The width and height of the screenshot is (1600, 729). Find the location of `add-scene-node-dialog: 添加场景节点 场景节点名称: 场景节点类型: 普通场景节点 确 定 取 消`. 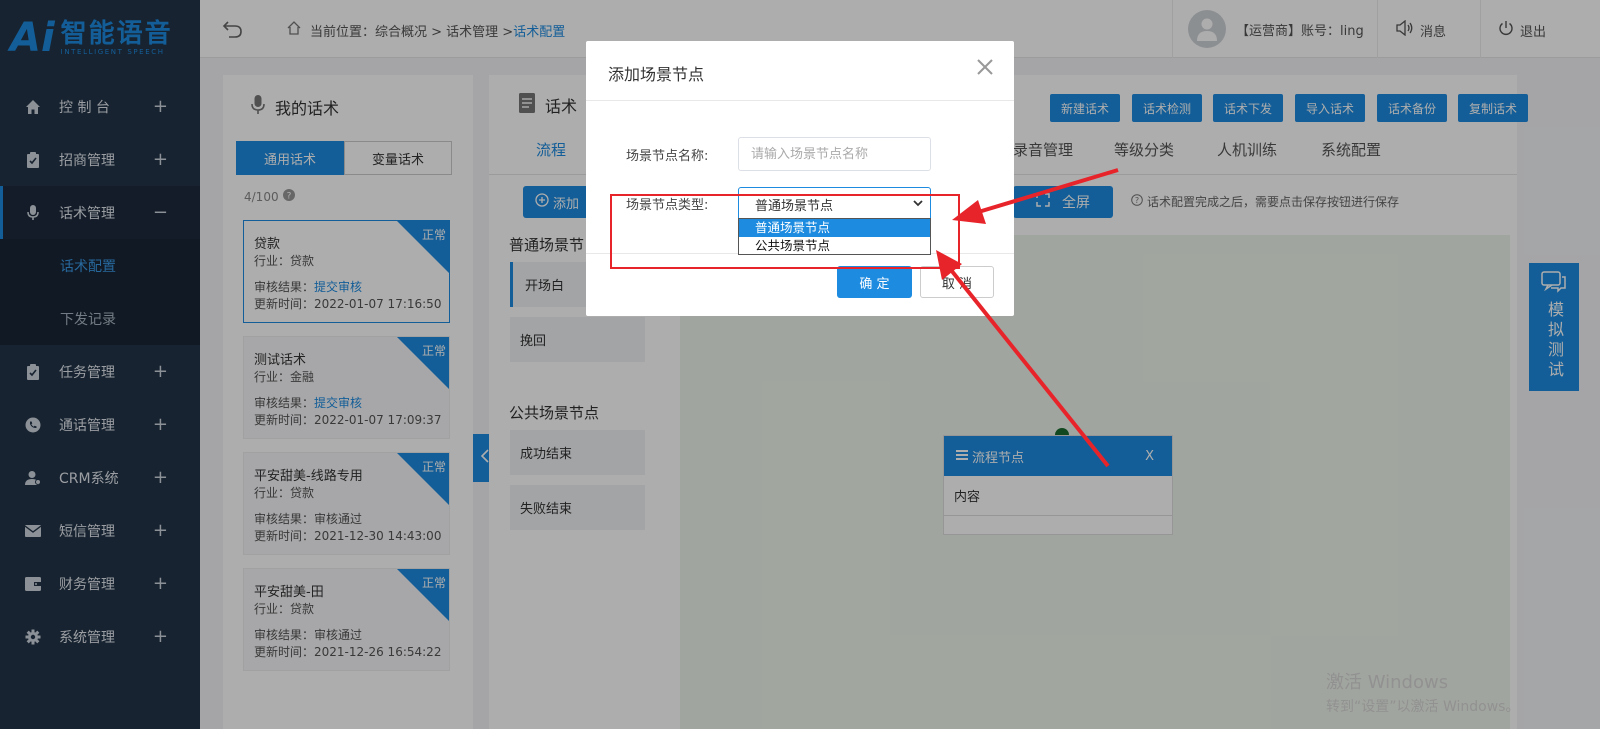

add-scene-node-dialog: 添加场景节点 场景节点名称: 场景节点类型: 普通场景节点 确 定 取 消 is located at coordinates (800, 178).